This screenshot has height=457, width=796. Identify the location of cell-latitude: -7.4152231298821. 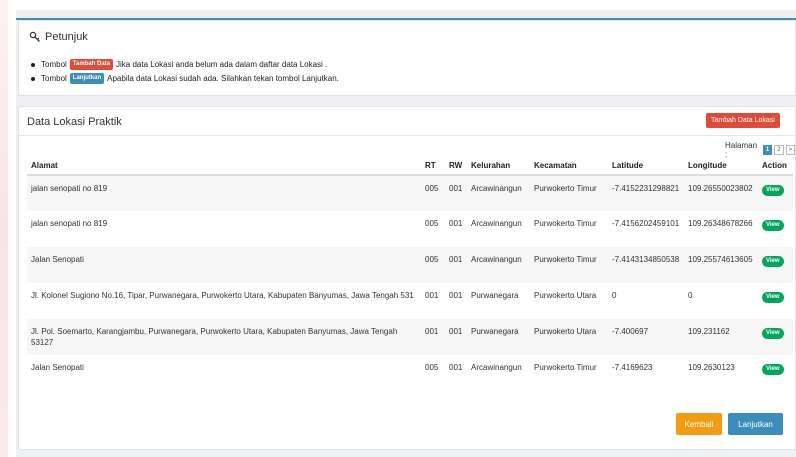
(646, 193).